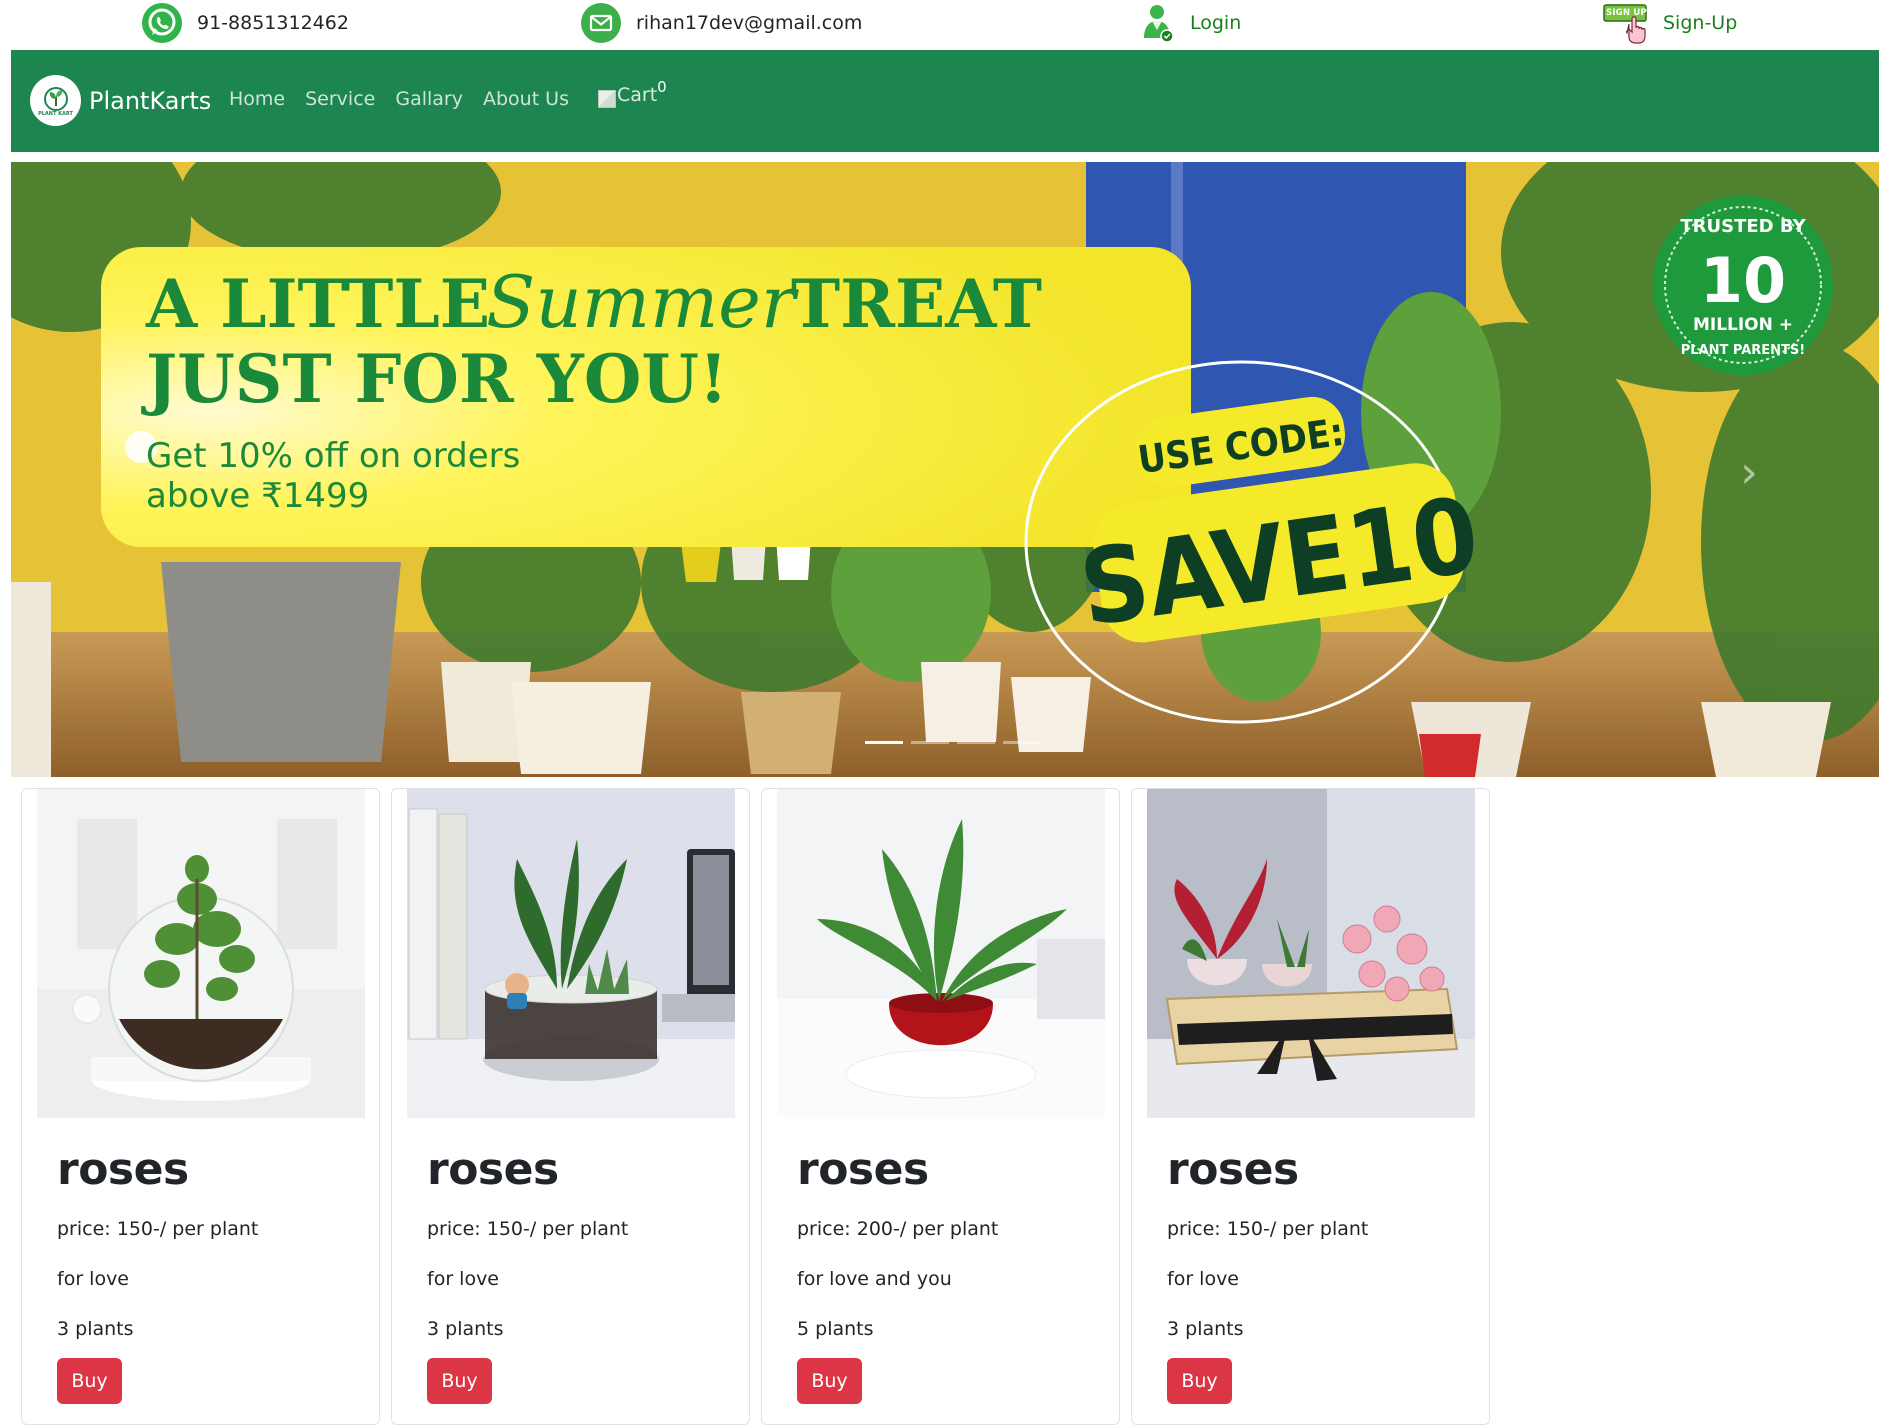 The height and width of the screenshot is (1428, 1879). What do you see at coordinates (953, 742) in the screenshot?
I see `carousel-indicators` at bounding box center [953, 742].